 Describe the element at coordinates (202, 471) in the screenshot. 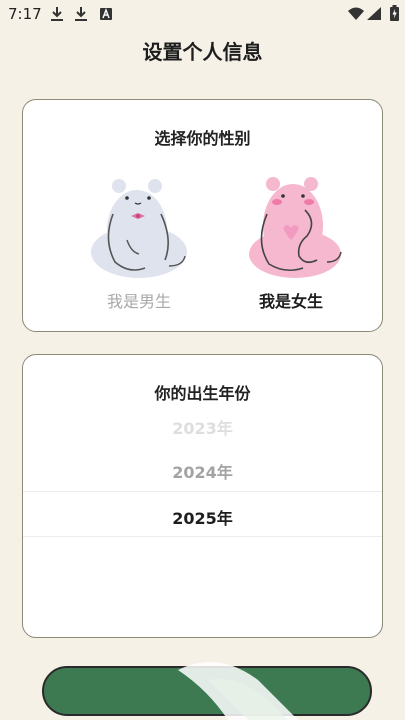

I see `year-option: 2024年` at that location.